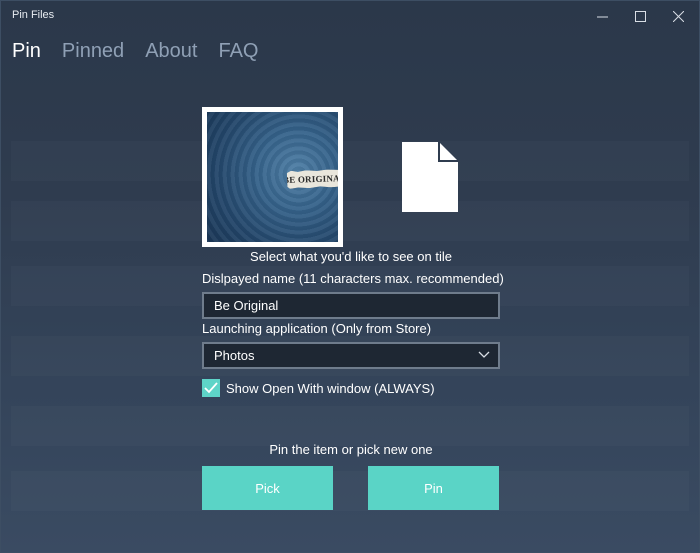 The width and height of the screenshot is (700, 553). What do you see at coordinates (267, 488) in the screenshot?
I see `pick-button: Pick` at bounding box center [267, 488].